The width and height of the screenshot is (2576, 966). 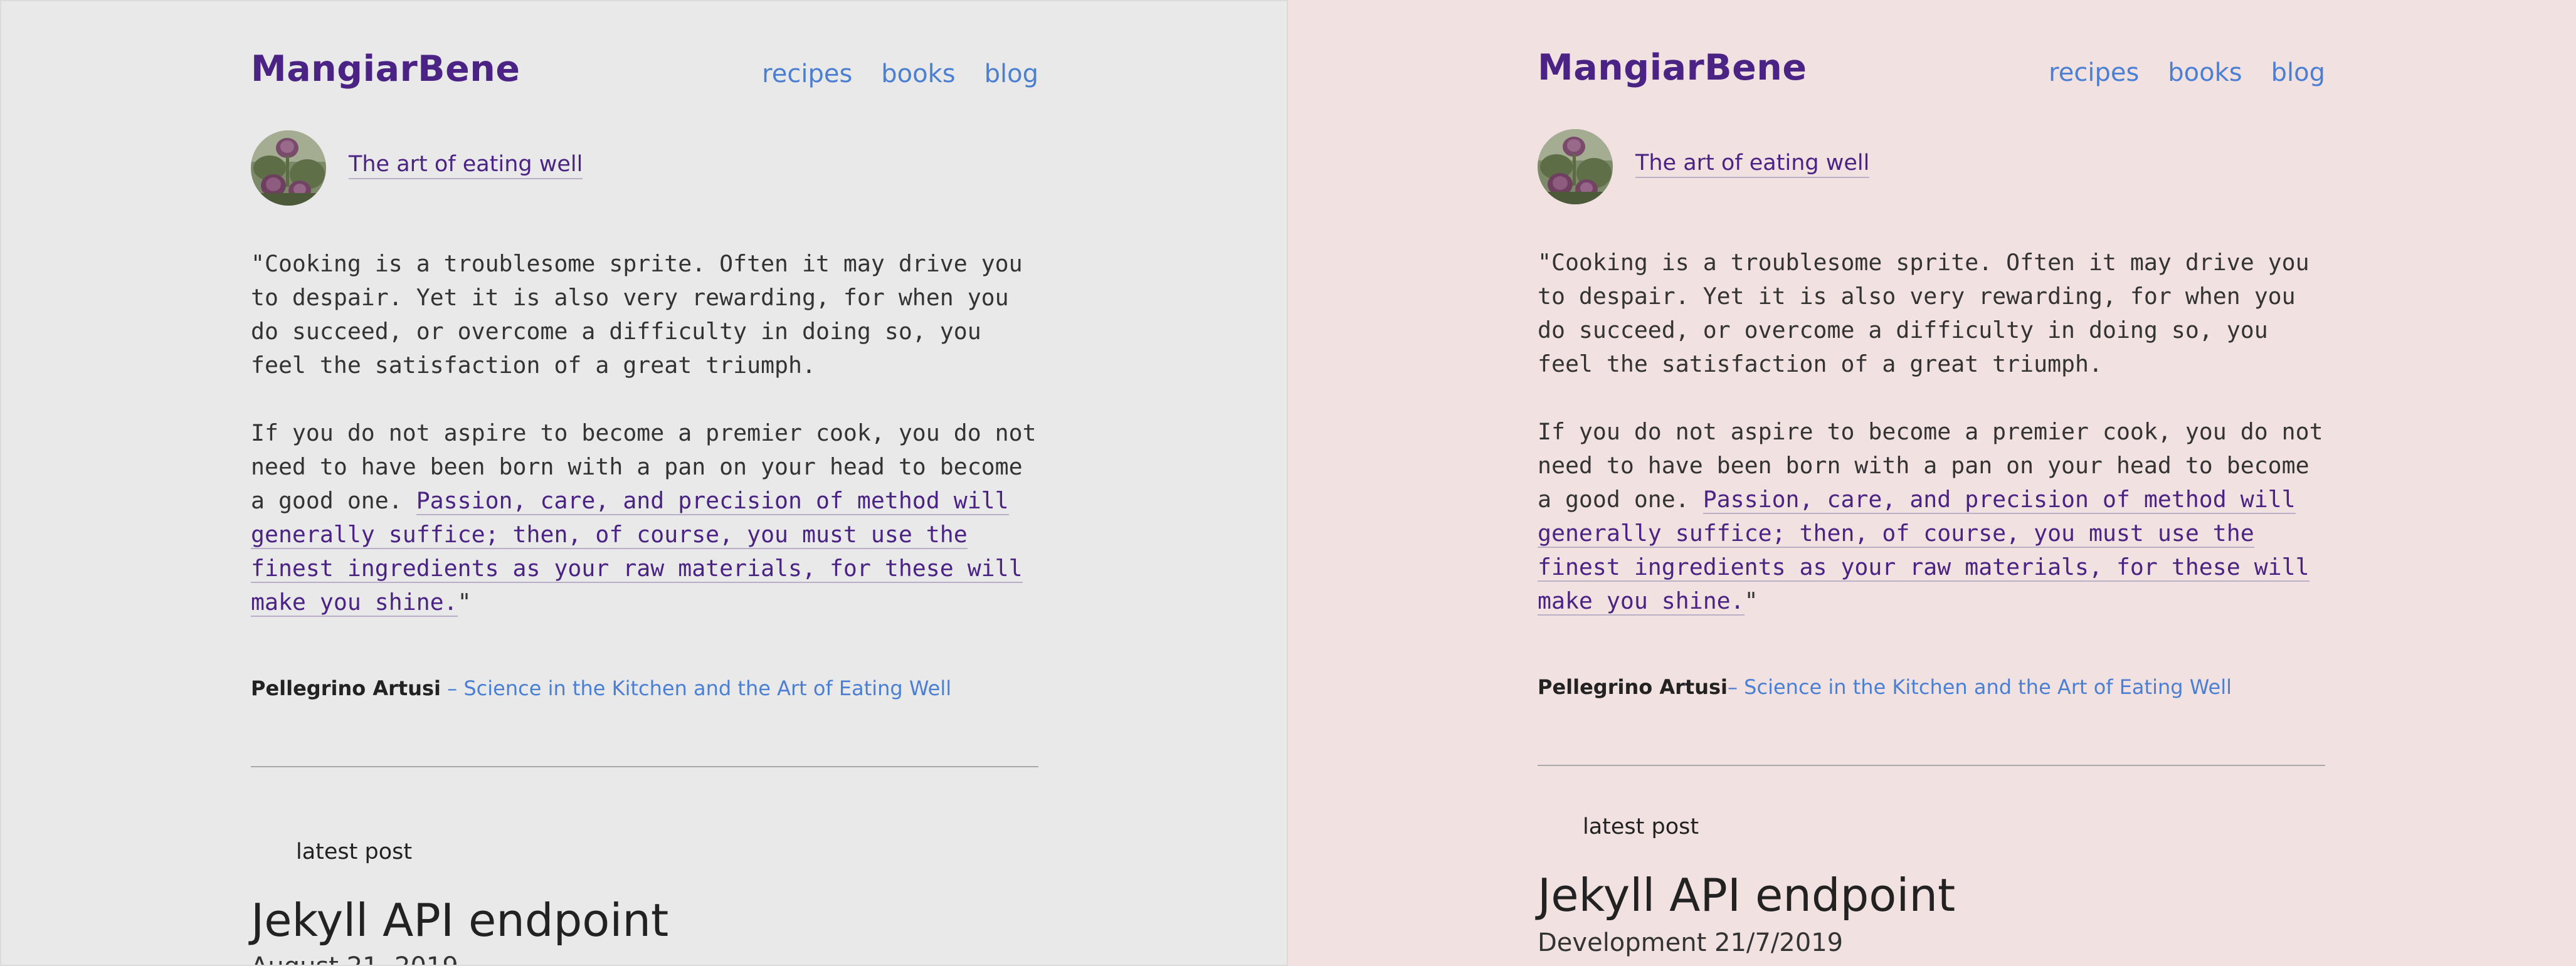 I want to click on latest-post-date: August 21, 2019, so click(x=354, y=960).